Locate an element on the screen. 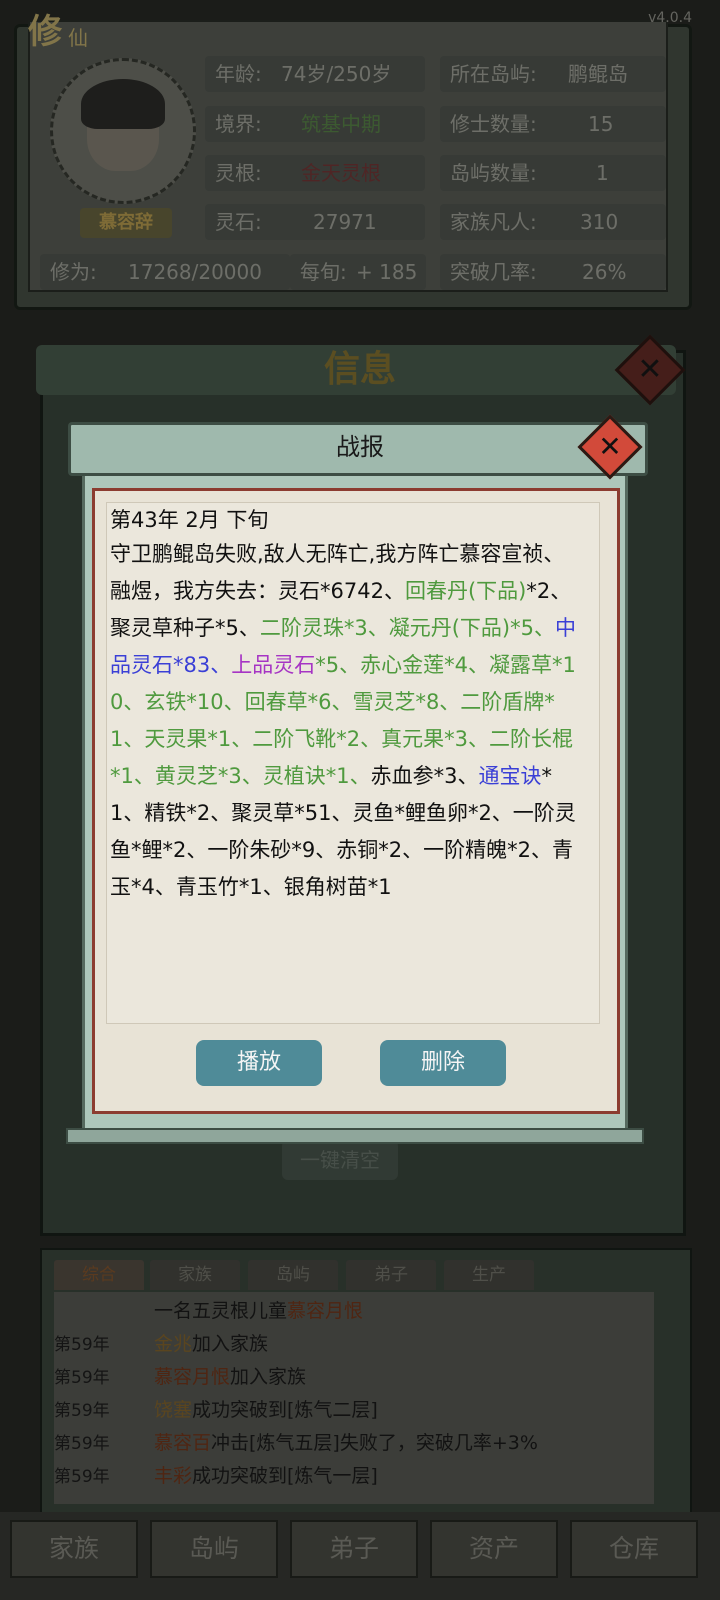 This screenshot has width=720, height=1600. stat-value: + 185 is located at coordinates (387, 272).